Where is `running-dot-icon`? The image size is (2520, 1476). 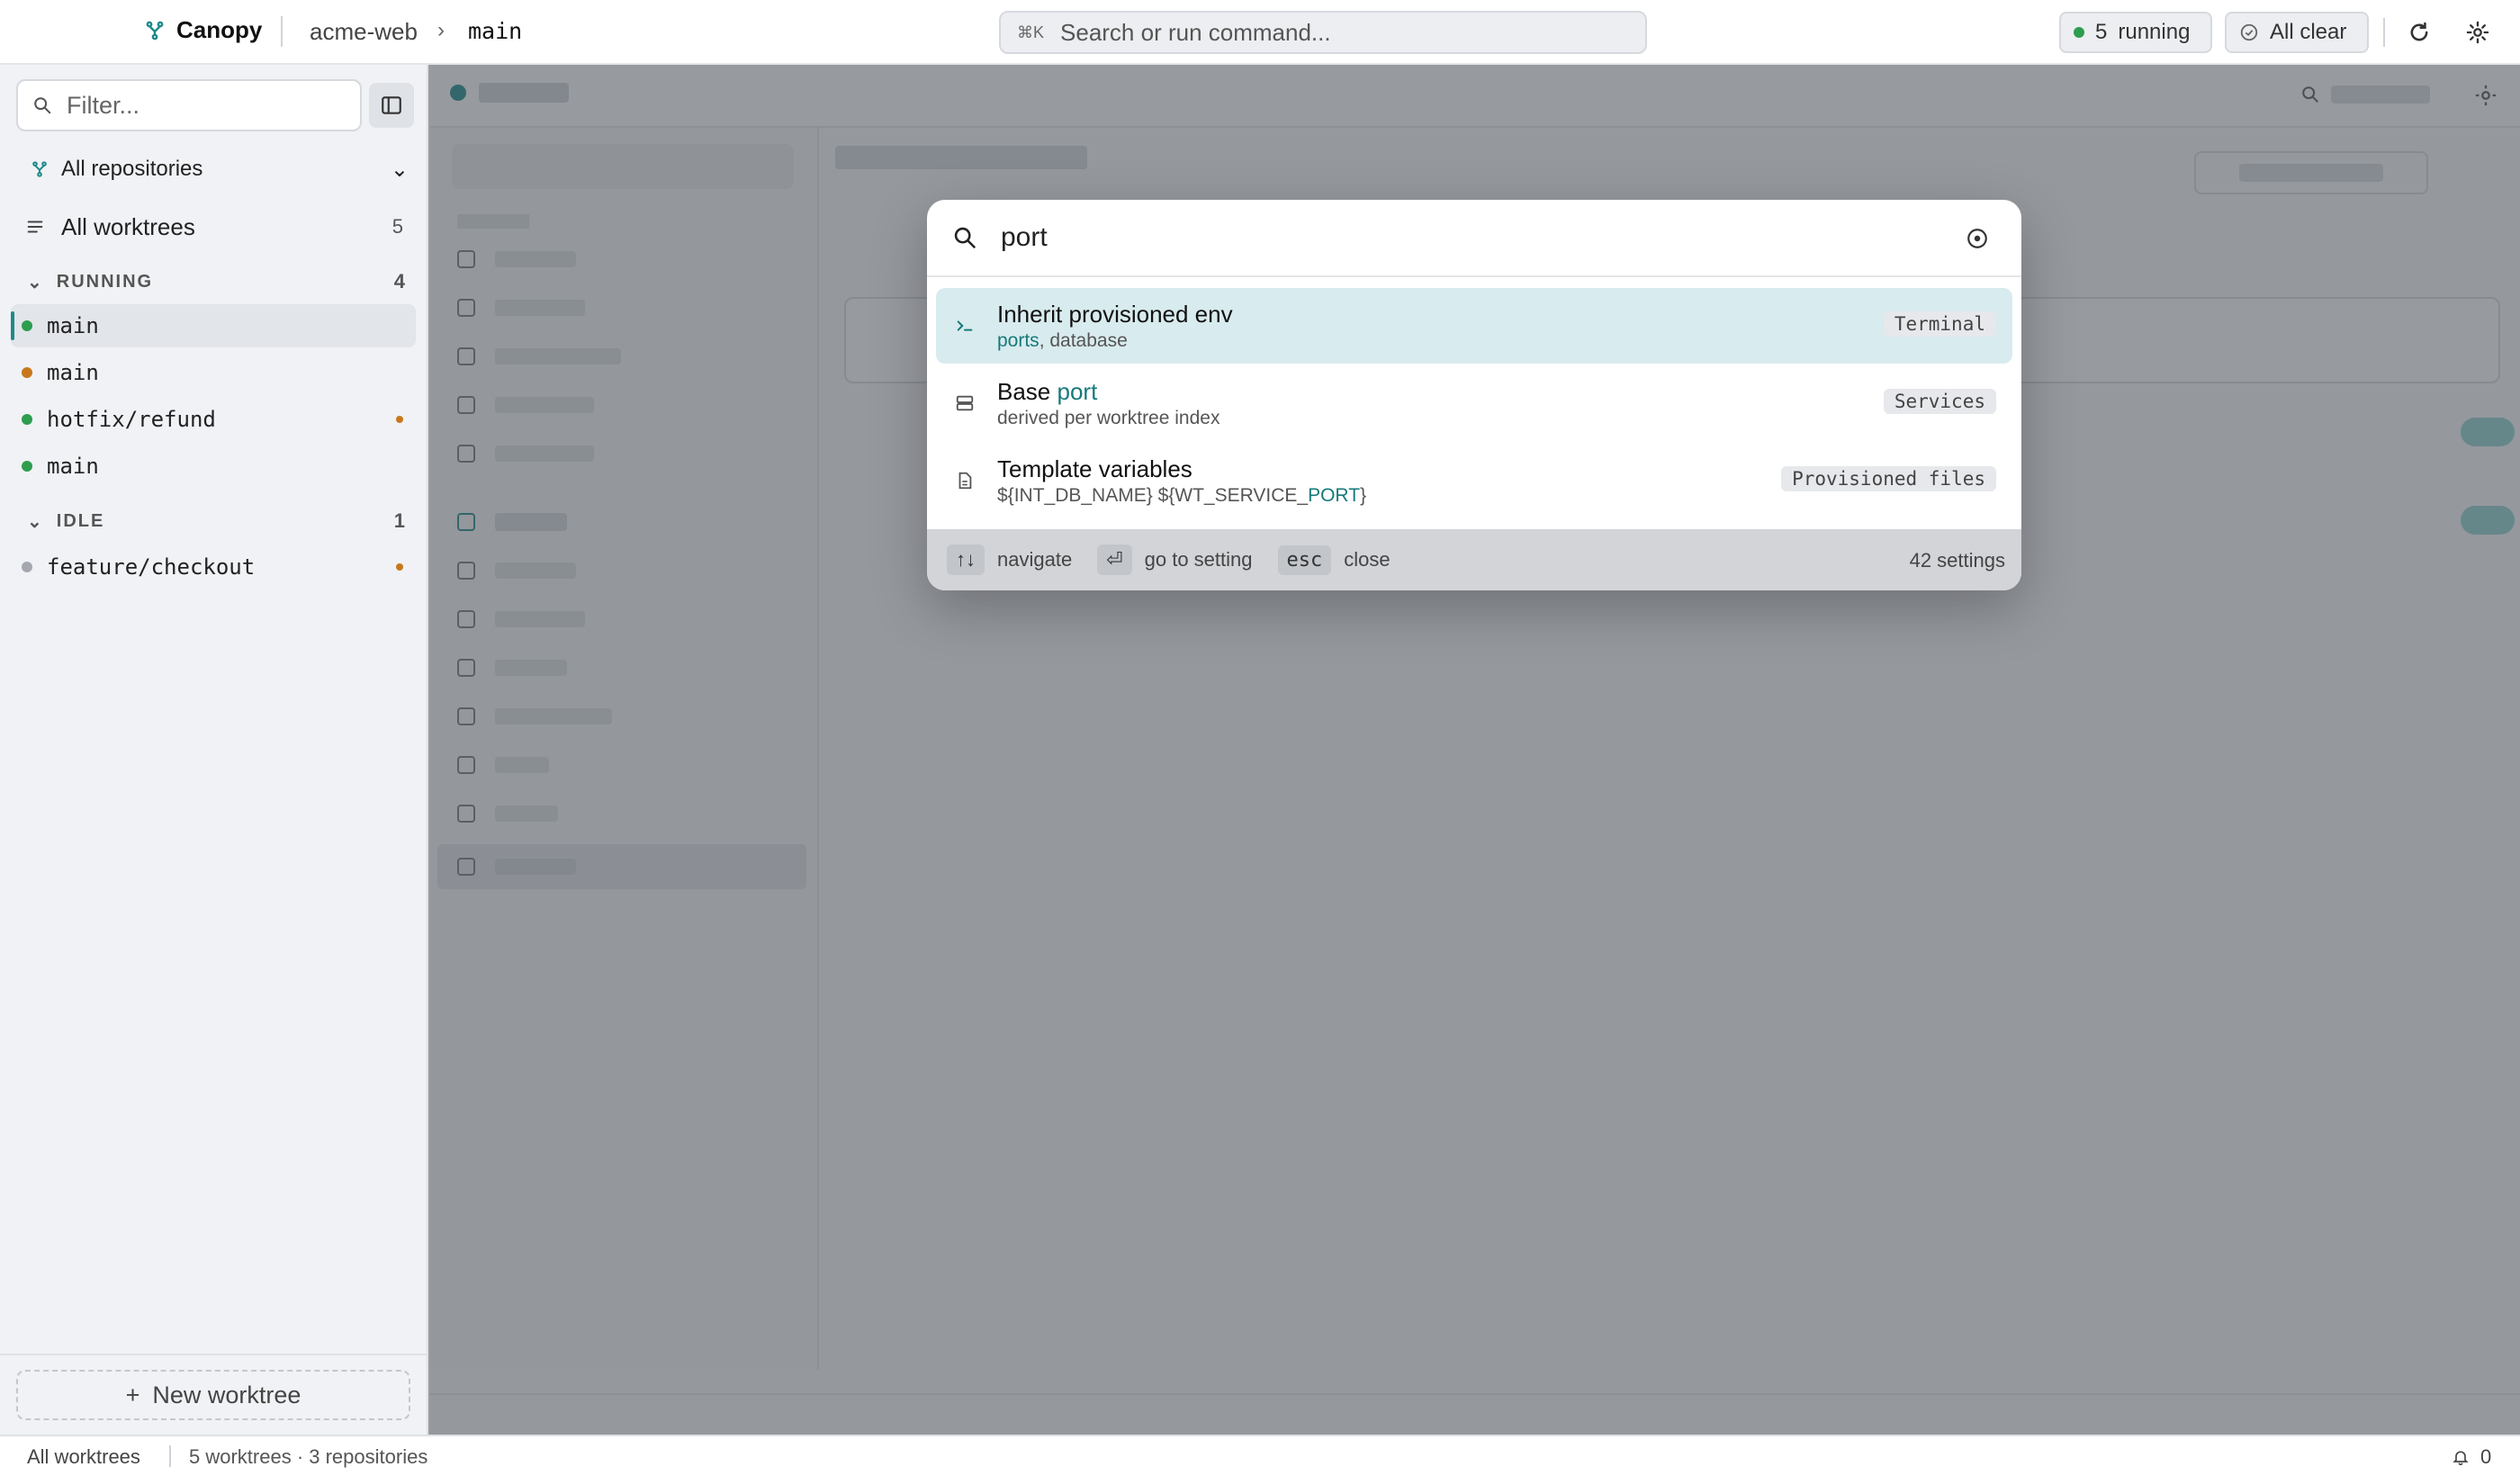 running-dot-icon is located at coordinates (2079, 33).